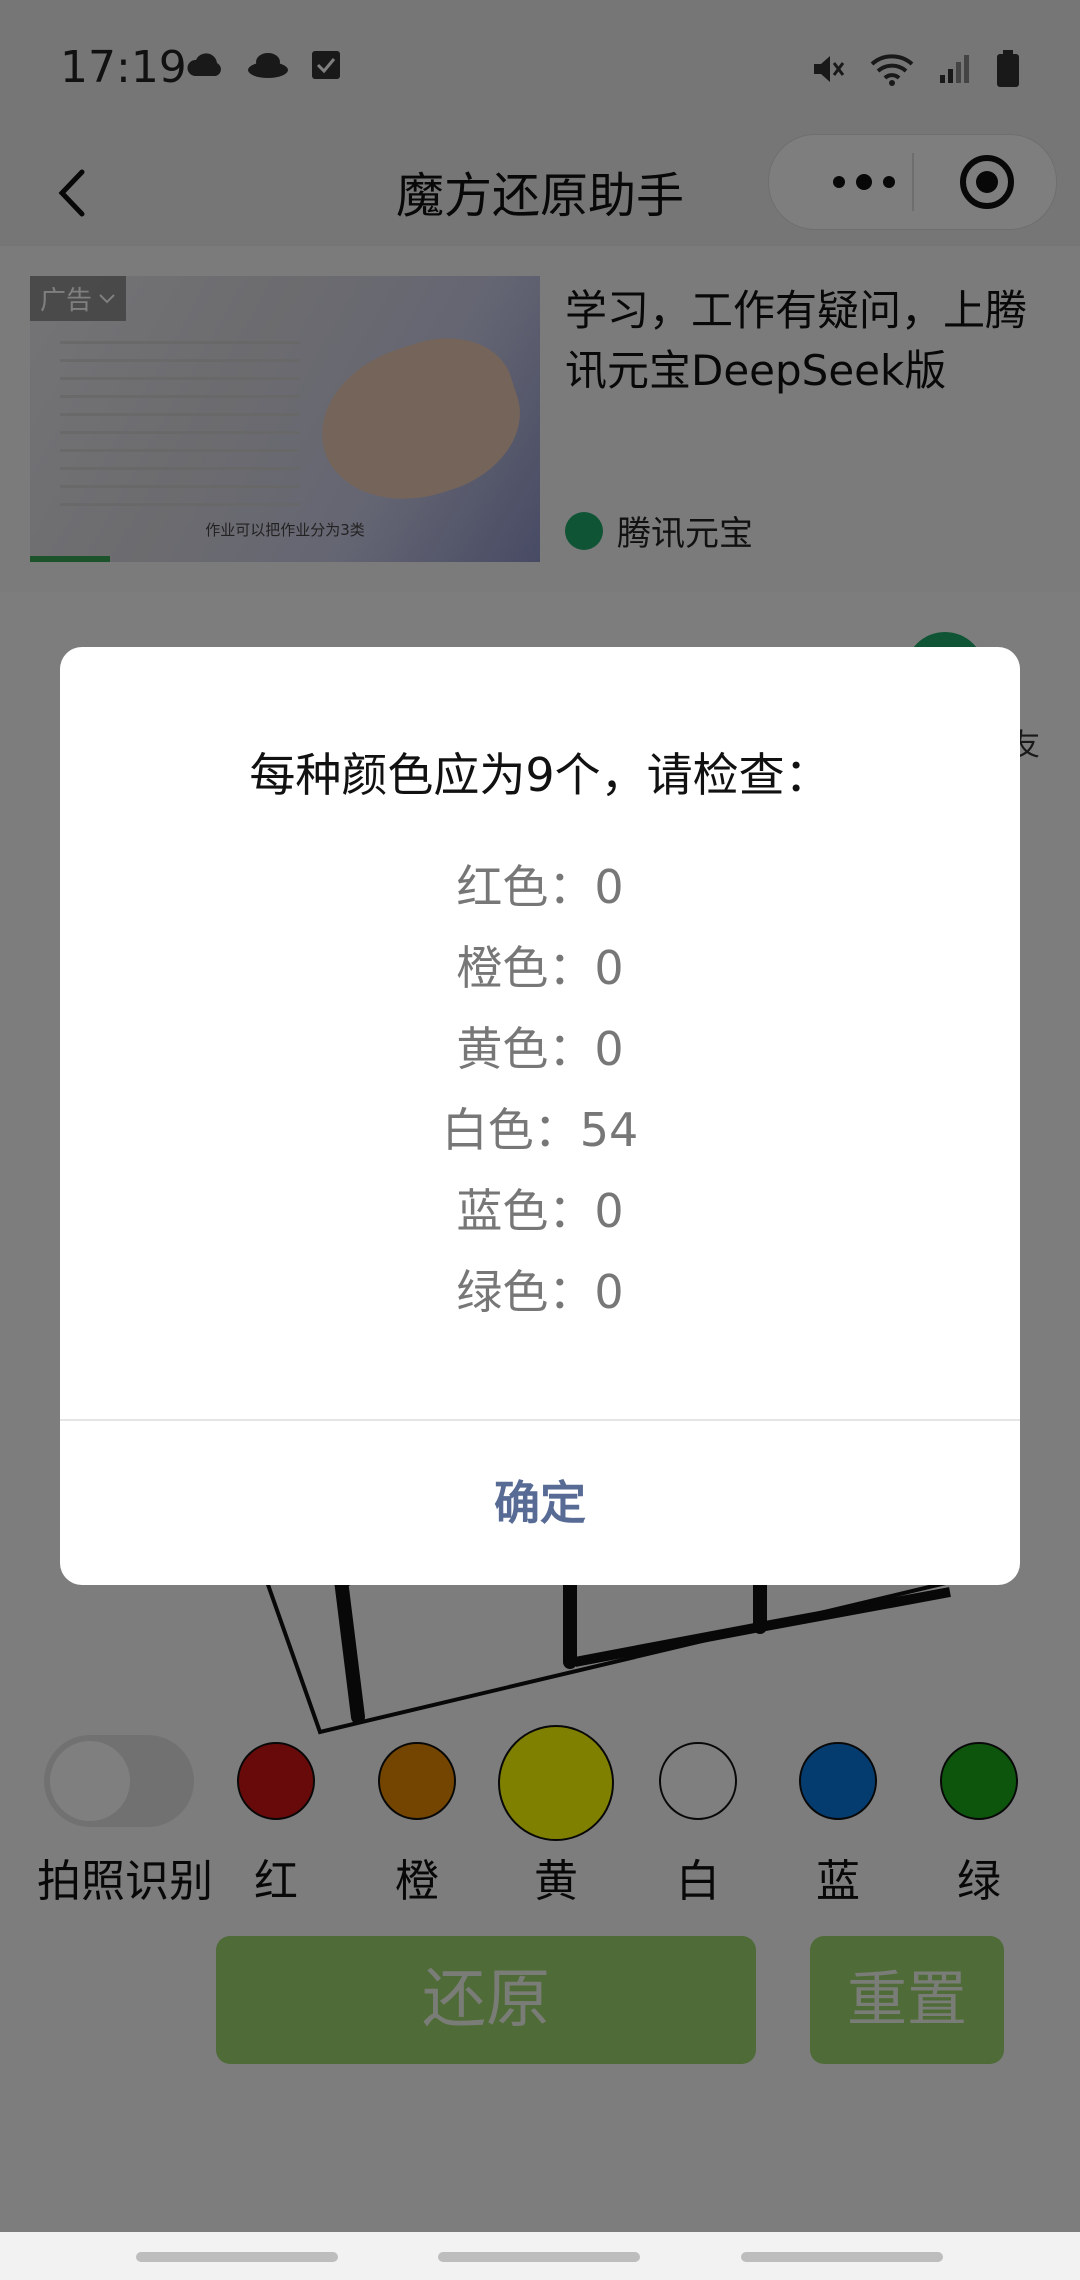 The height and width of the screenshot is (2280, 1080). What do you see at coordinates (540, 1211) in the screenshot?
I see `color-count-blue: 蓝色：0` at bounding box center [540, 1211].